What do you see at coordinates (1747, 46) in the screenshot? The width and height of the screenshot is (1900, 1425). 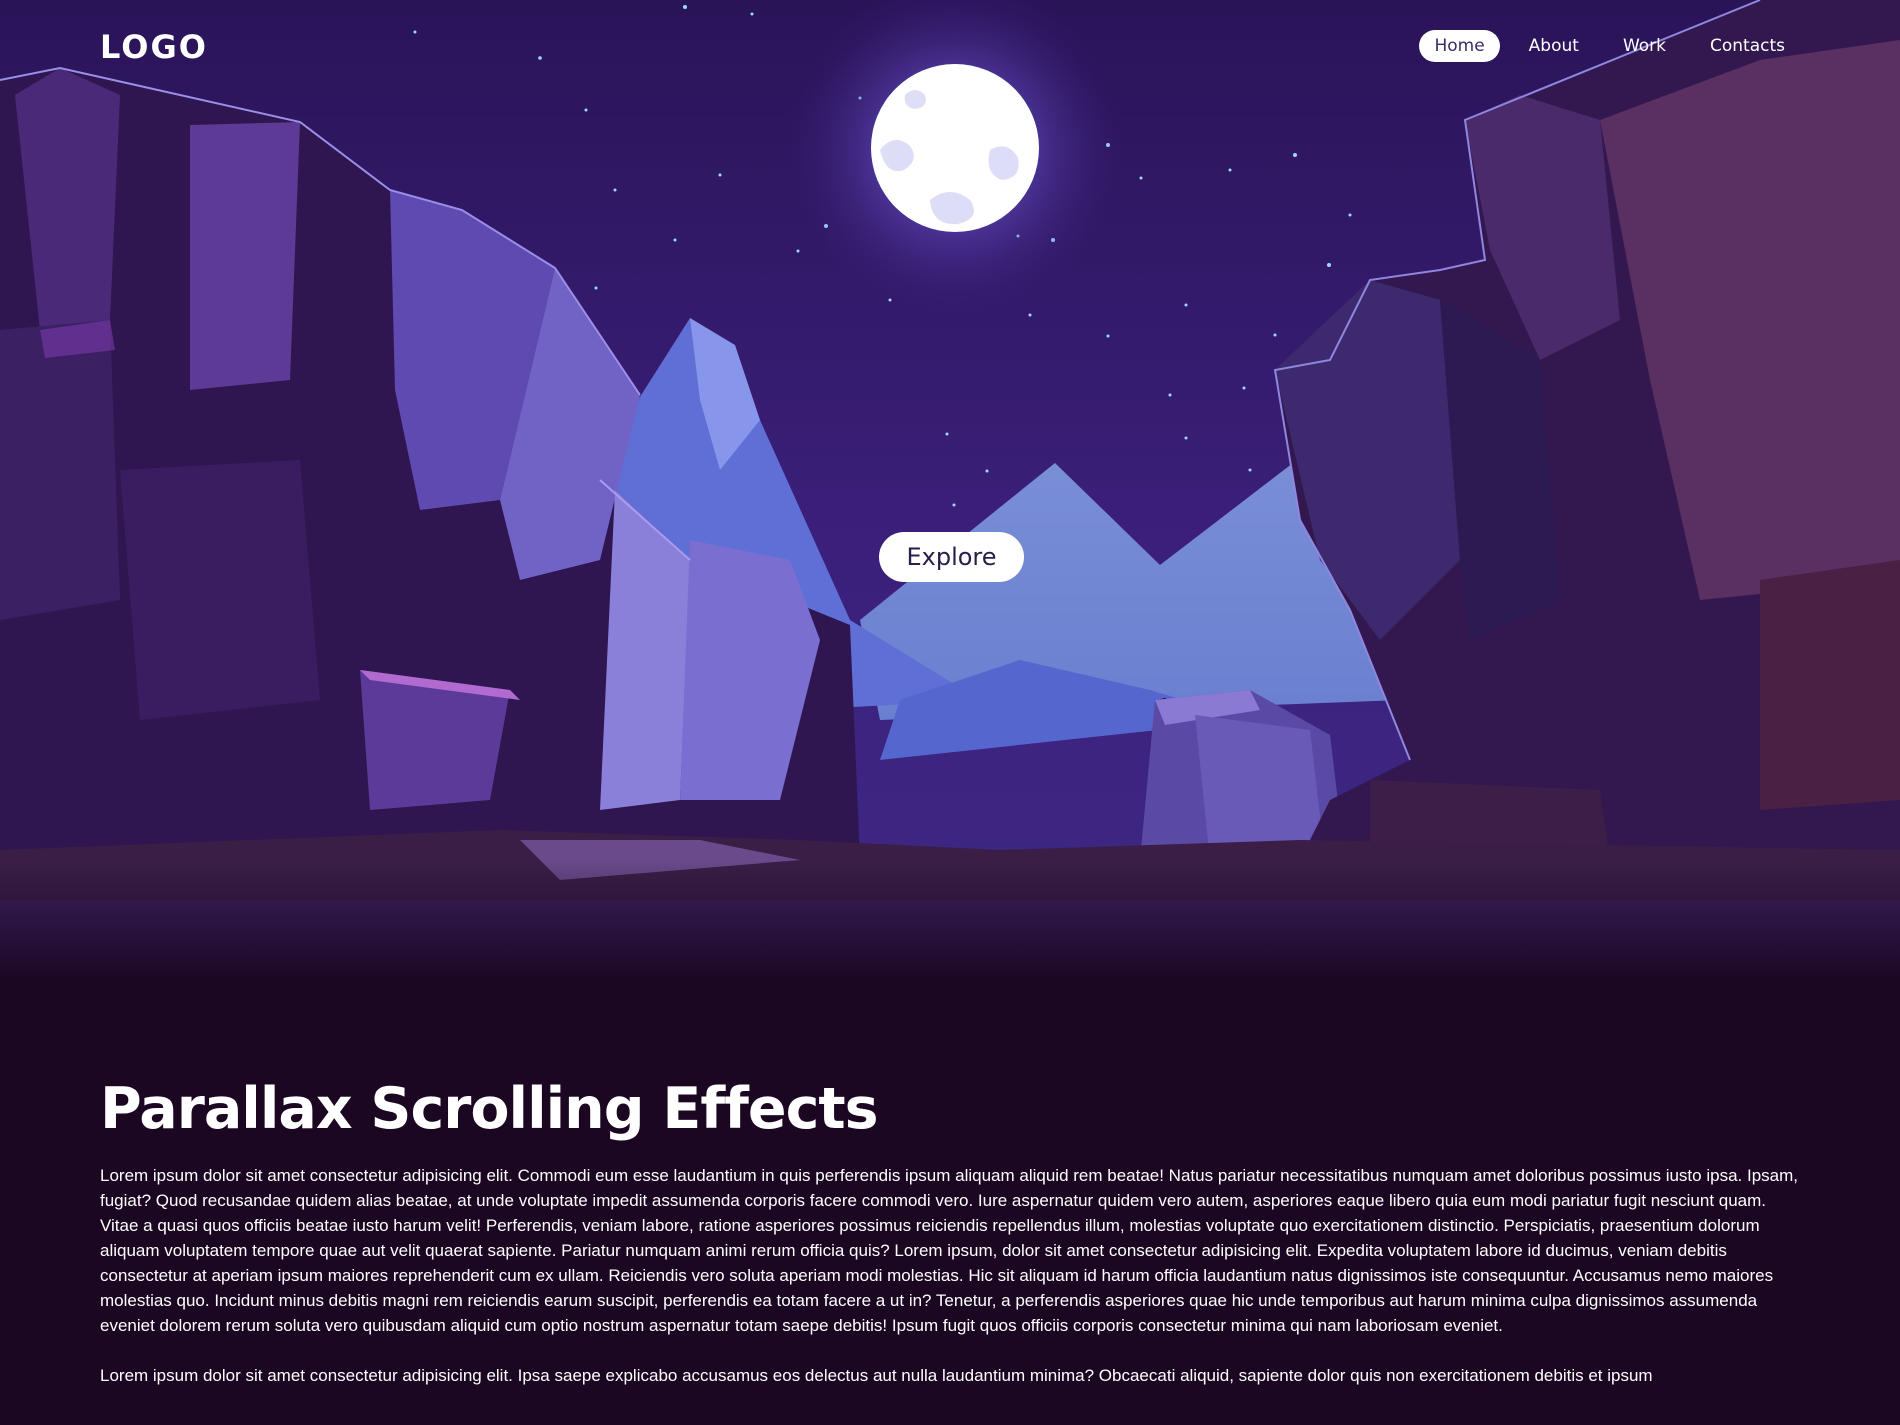 I see `nav-contacts: Contacts` at bounding box center [1747, 46].